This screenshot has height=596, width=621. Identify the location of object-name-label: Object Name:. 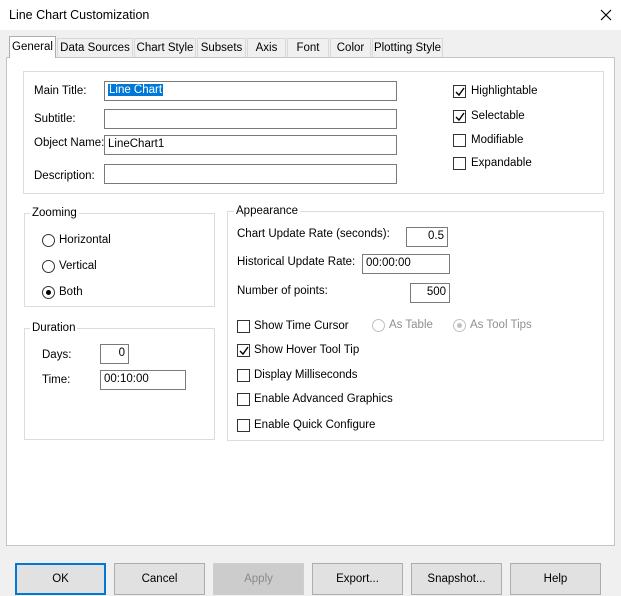
(69, 143).